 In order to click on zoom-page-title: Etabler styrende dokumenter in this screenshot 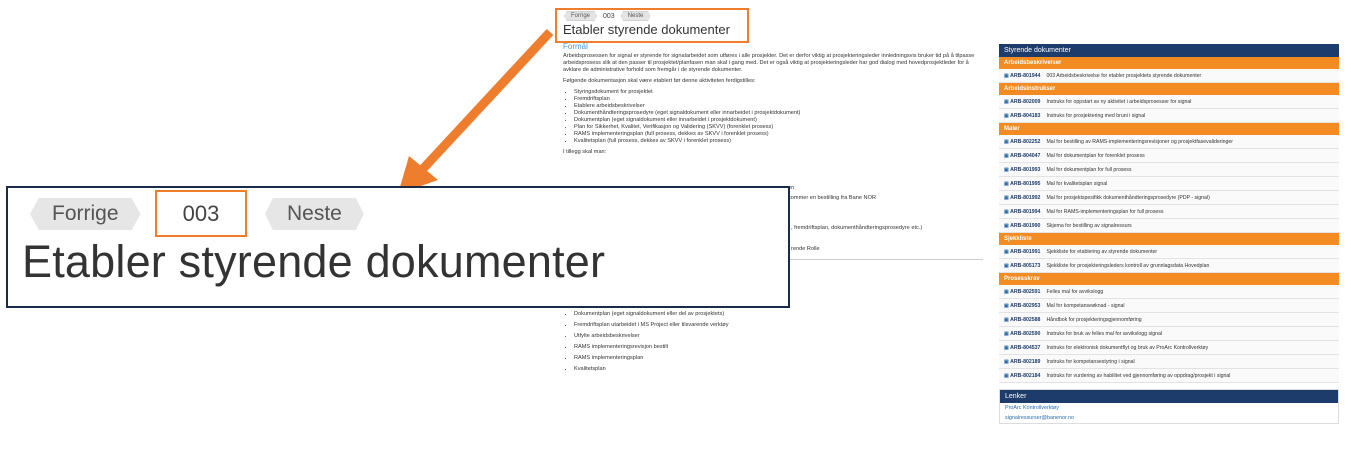, I will do `click(314, 261)`.